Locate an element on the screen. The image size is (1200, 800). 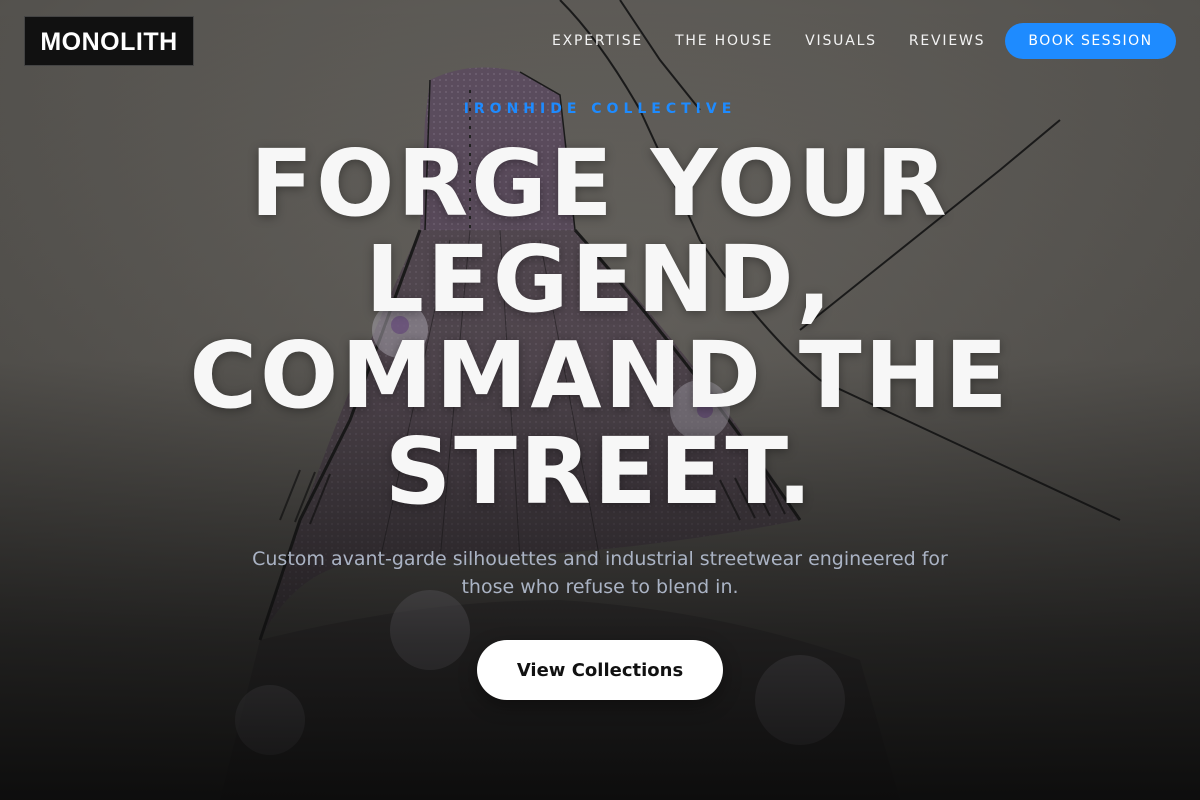
nav-link-visuals: VISUALS is located at coordinates (841, 41).